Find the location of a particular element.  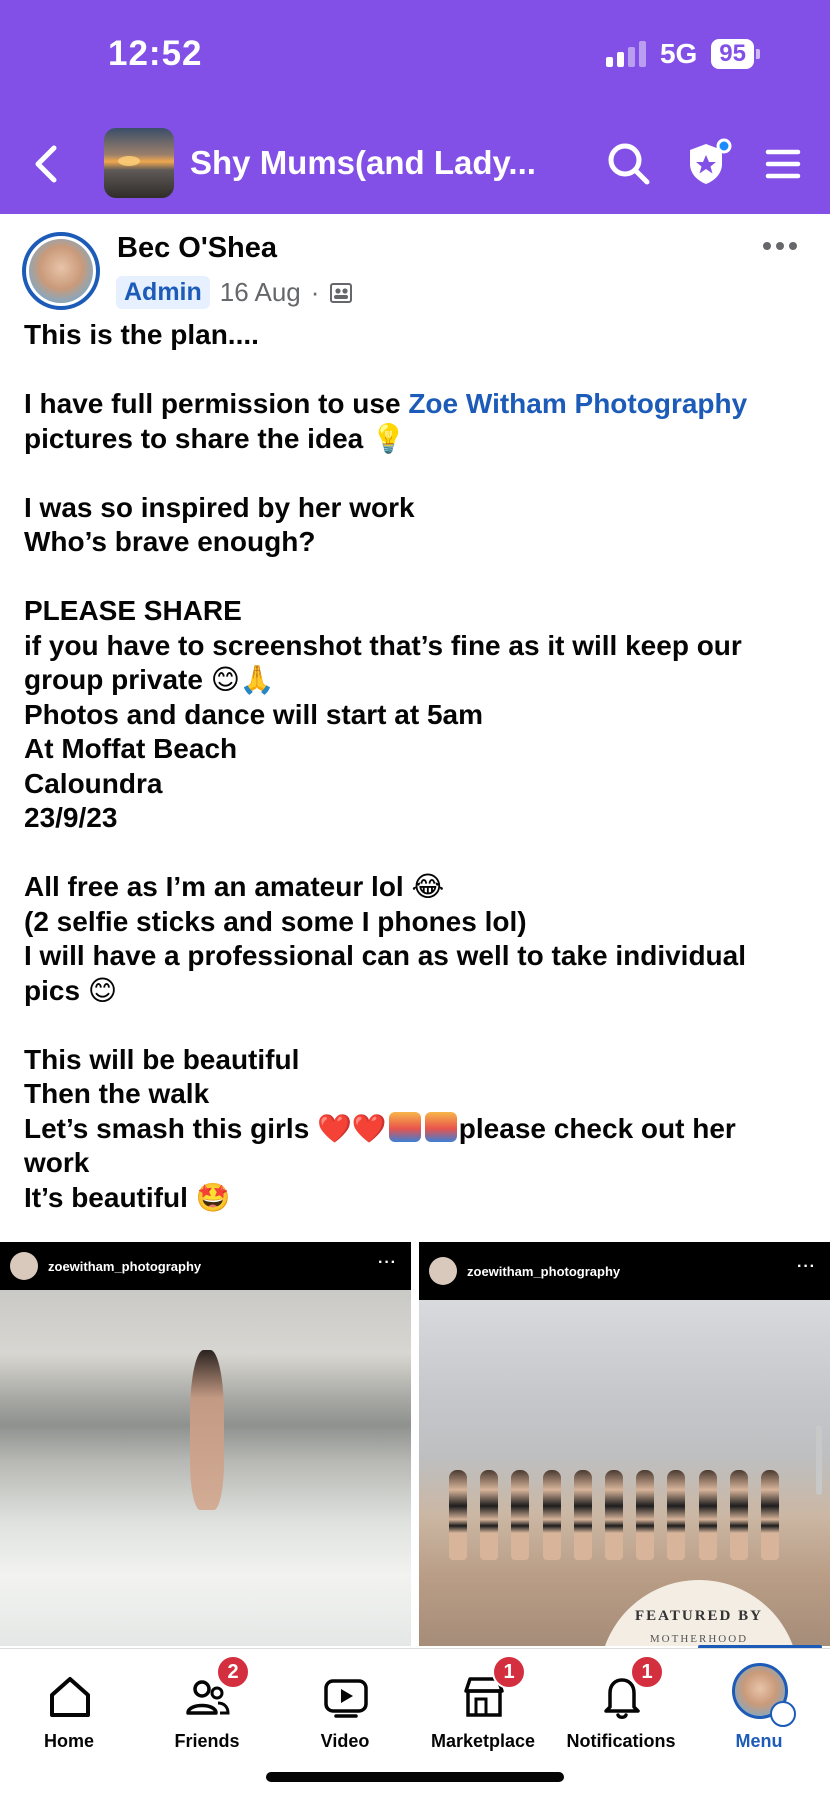

menu-lines-icon is located at coordinates (783, 1714).